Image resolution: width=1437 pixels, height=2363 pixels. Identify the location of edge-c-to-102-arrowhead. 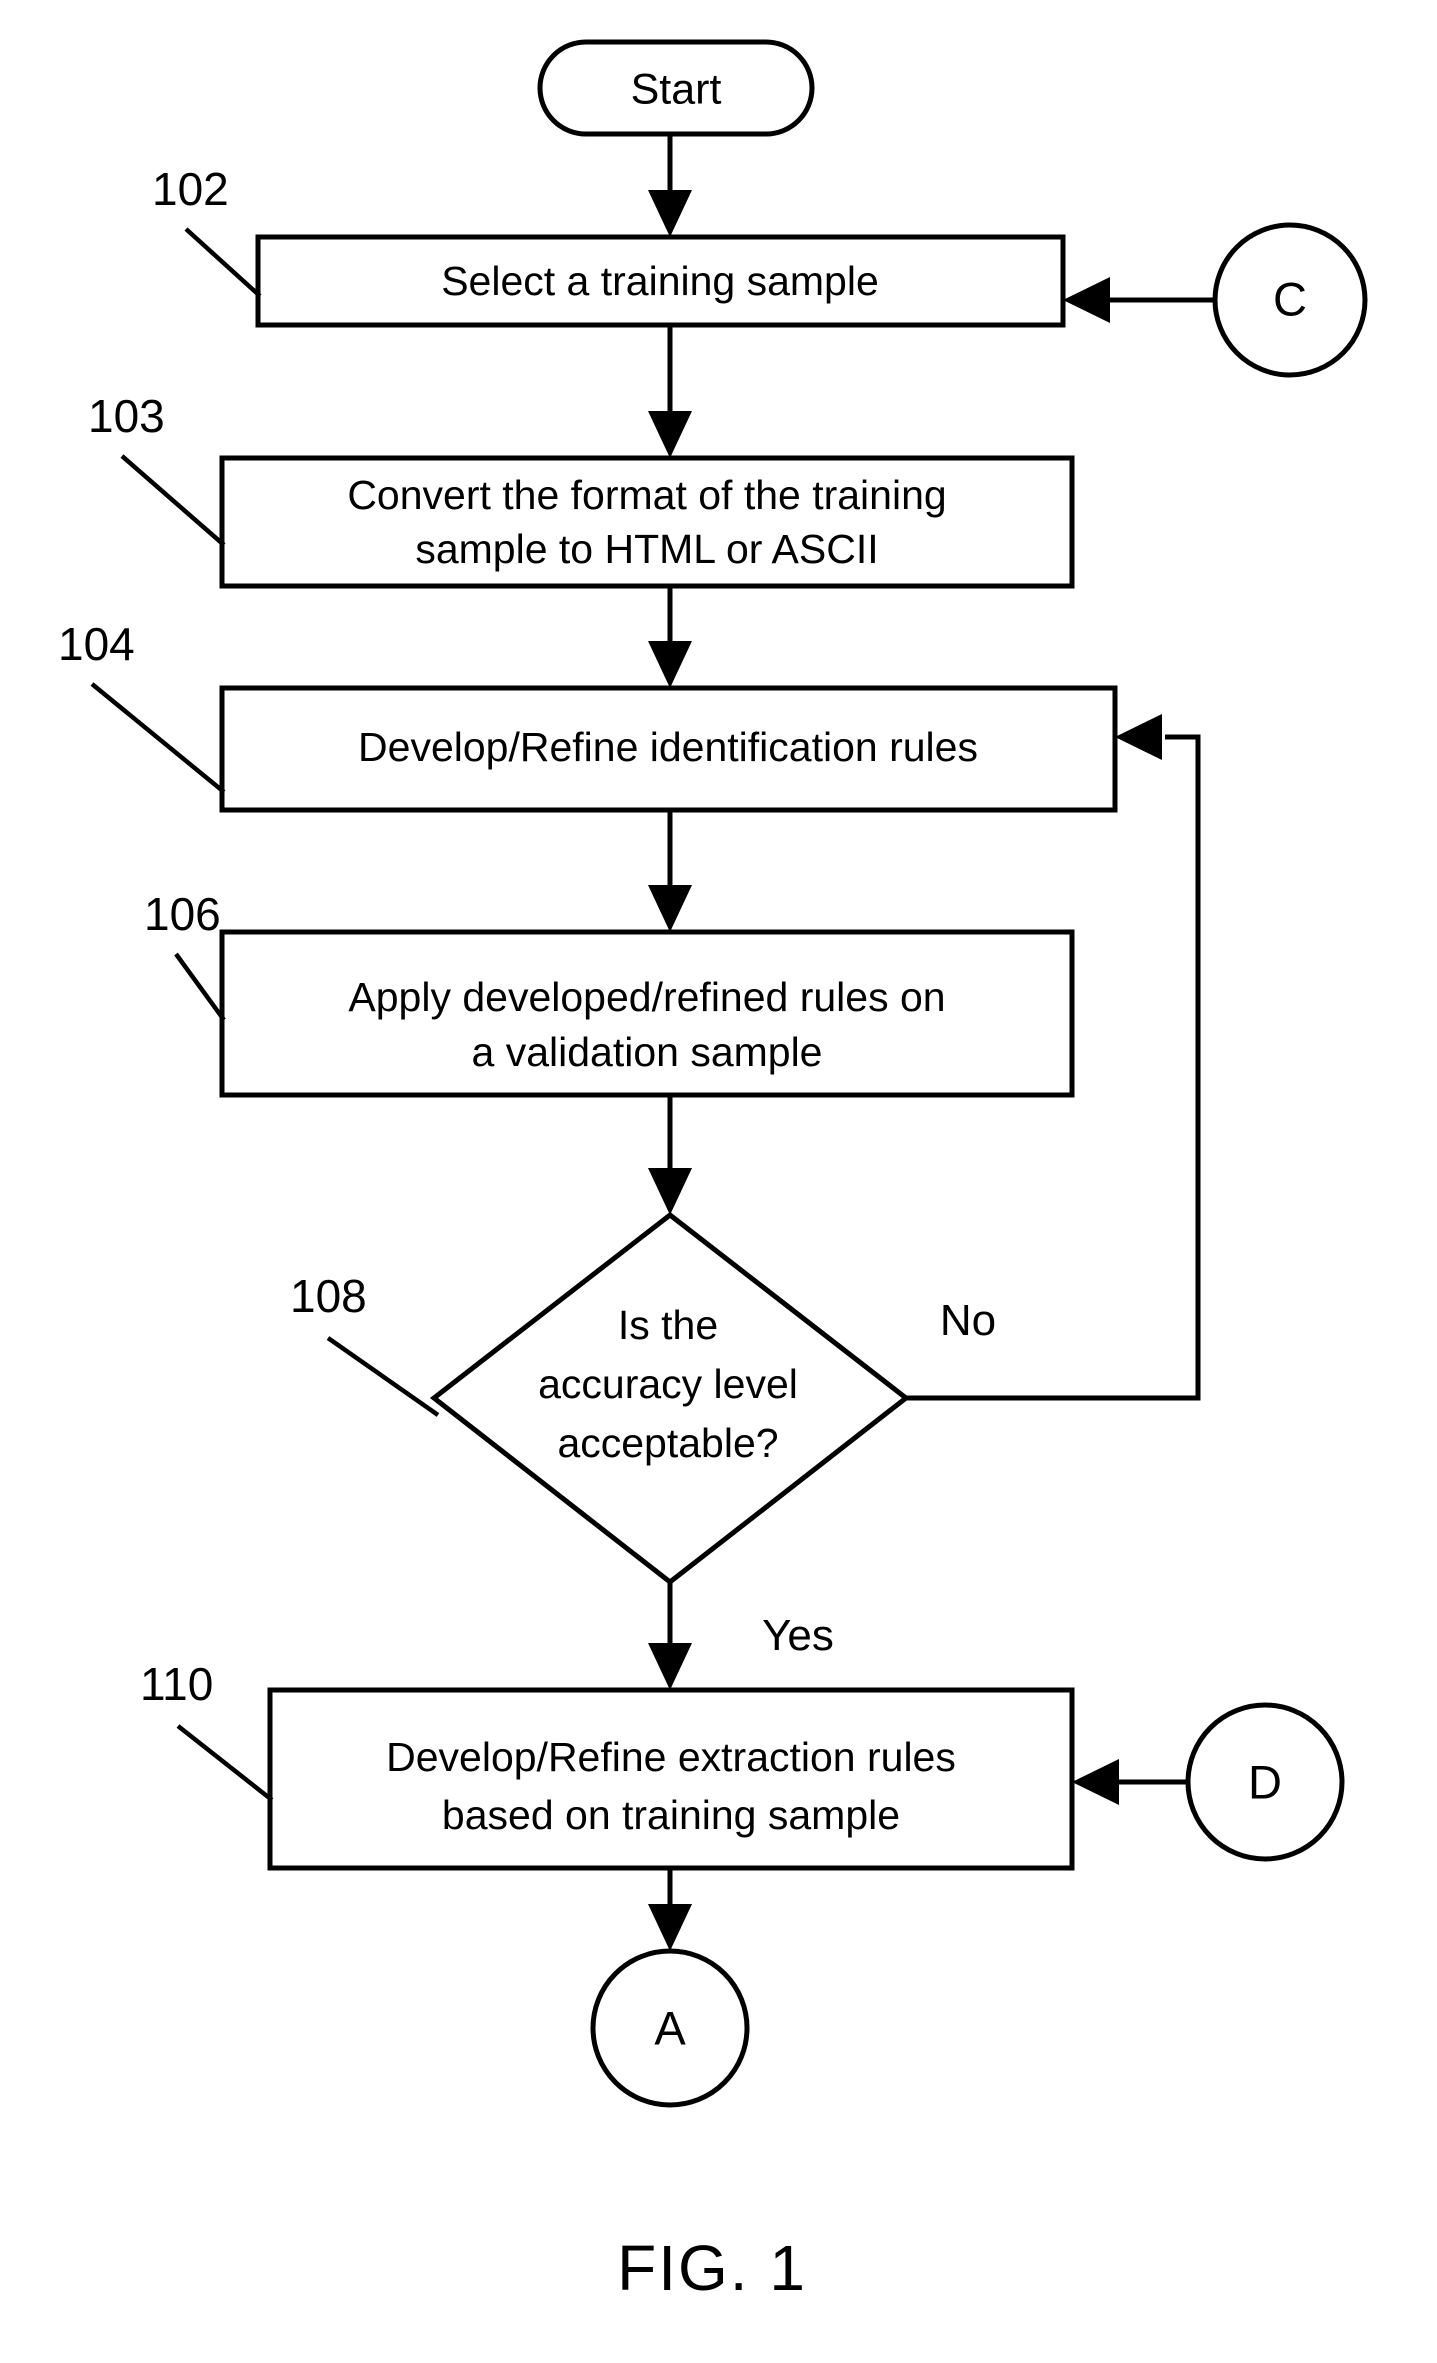
(1086, 300).